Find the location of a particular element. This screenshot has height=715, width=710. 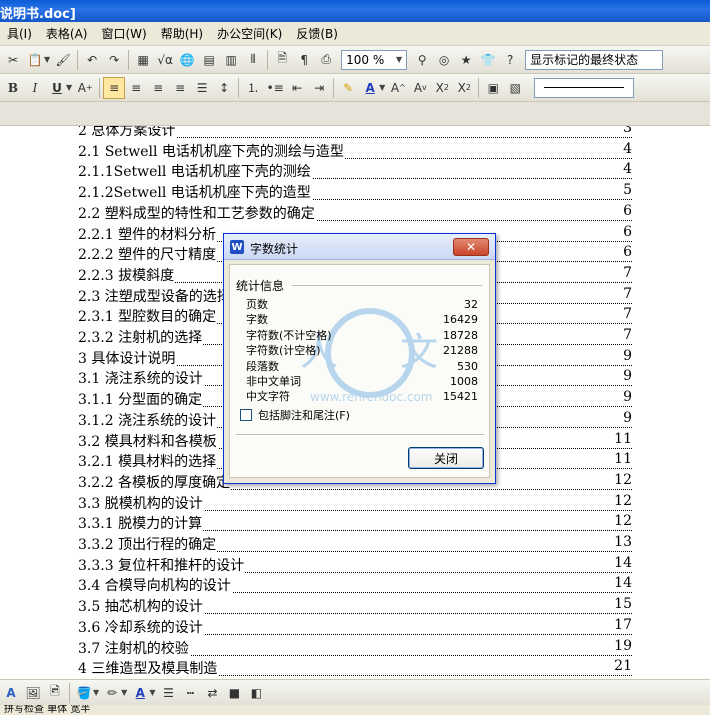

toc-entry-title: 3.2.1 模具材料的选择 is located at coordinates (148, 462).